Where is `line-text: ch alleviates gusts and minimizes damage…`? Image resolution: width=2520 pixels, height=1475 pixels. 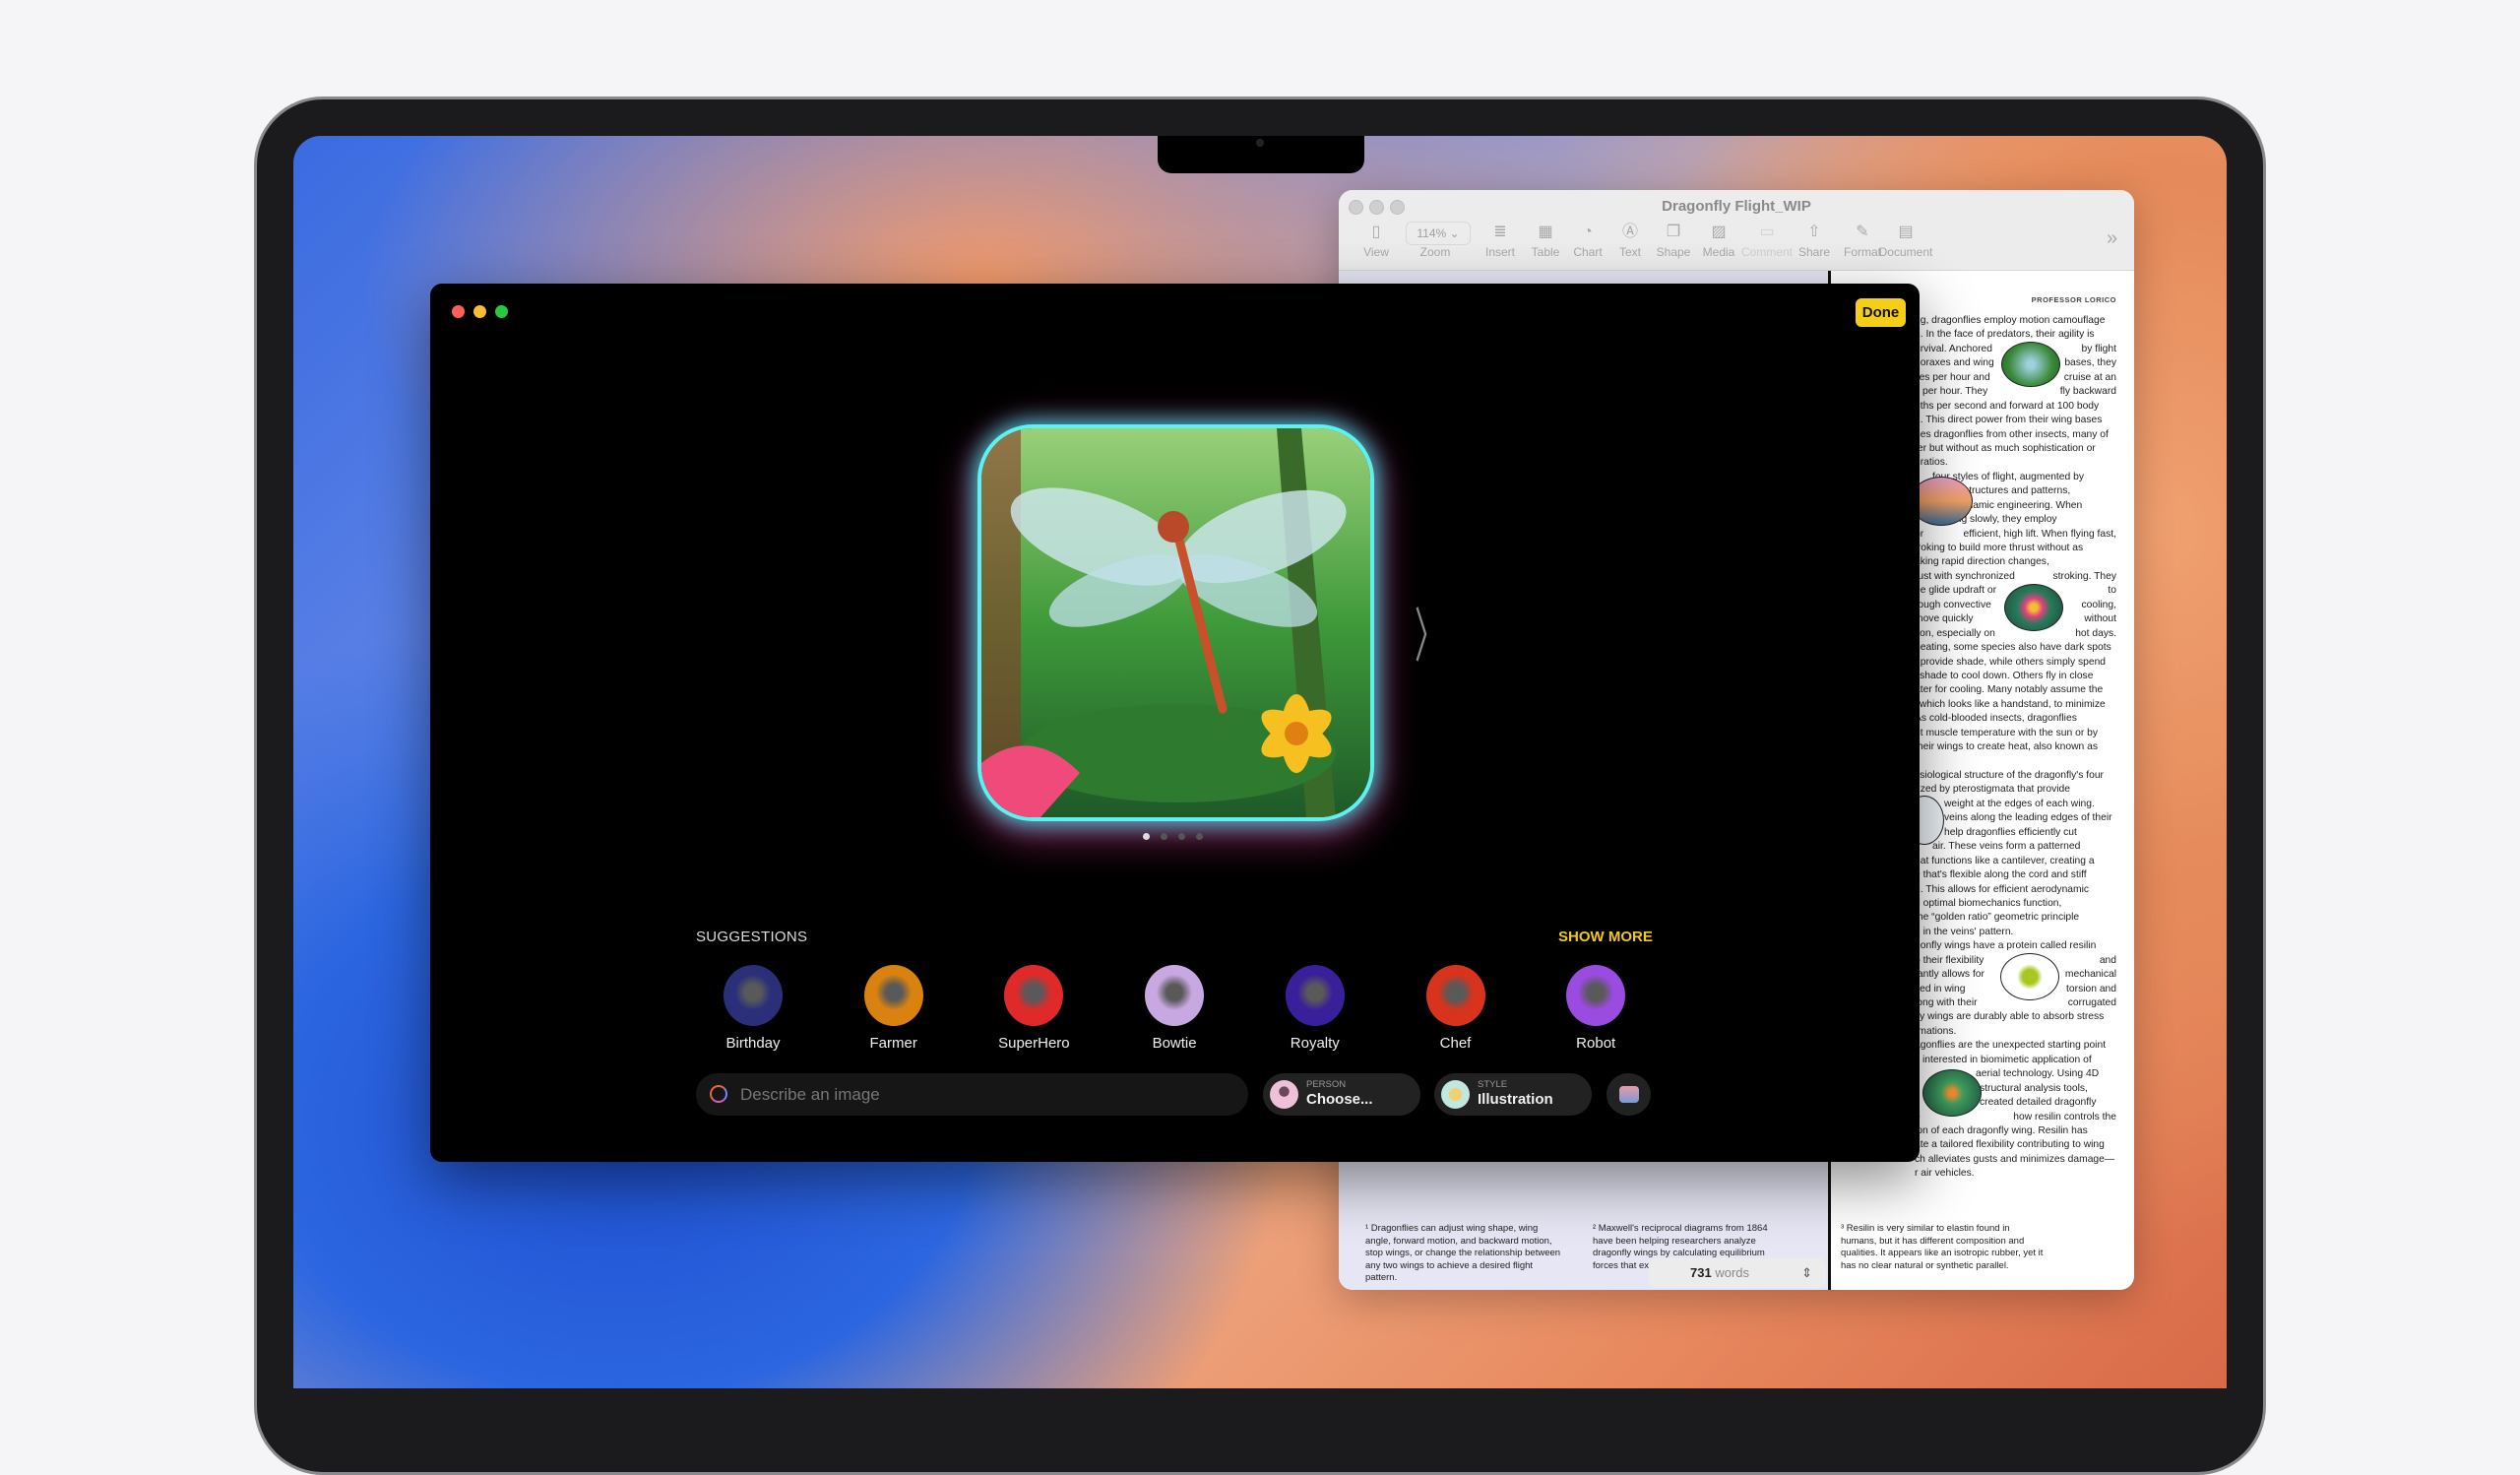
line-text: ch alleviates gusts and minimizes damage… is located at coordinates (2015, 1159).